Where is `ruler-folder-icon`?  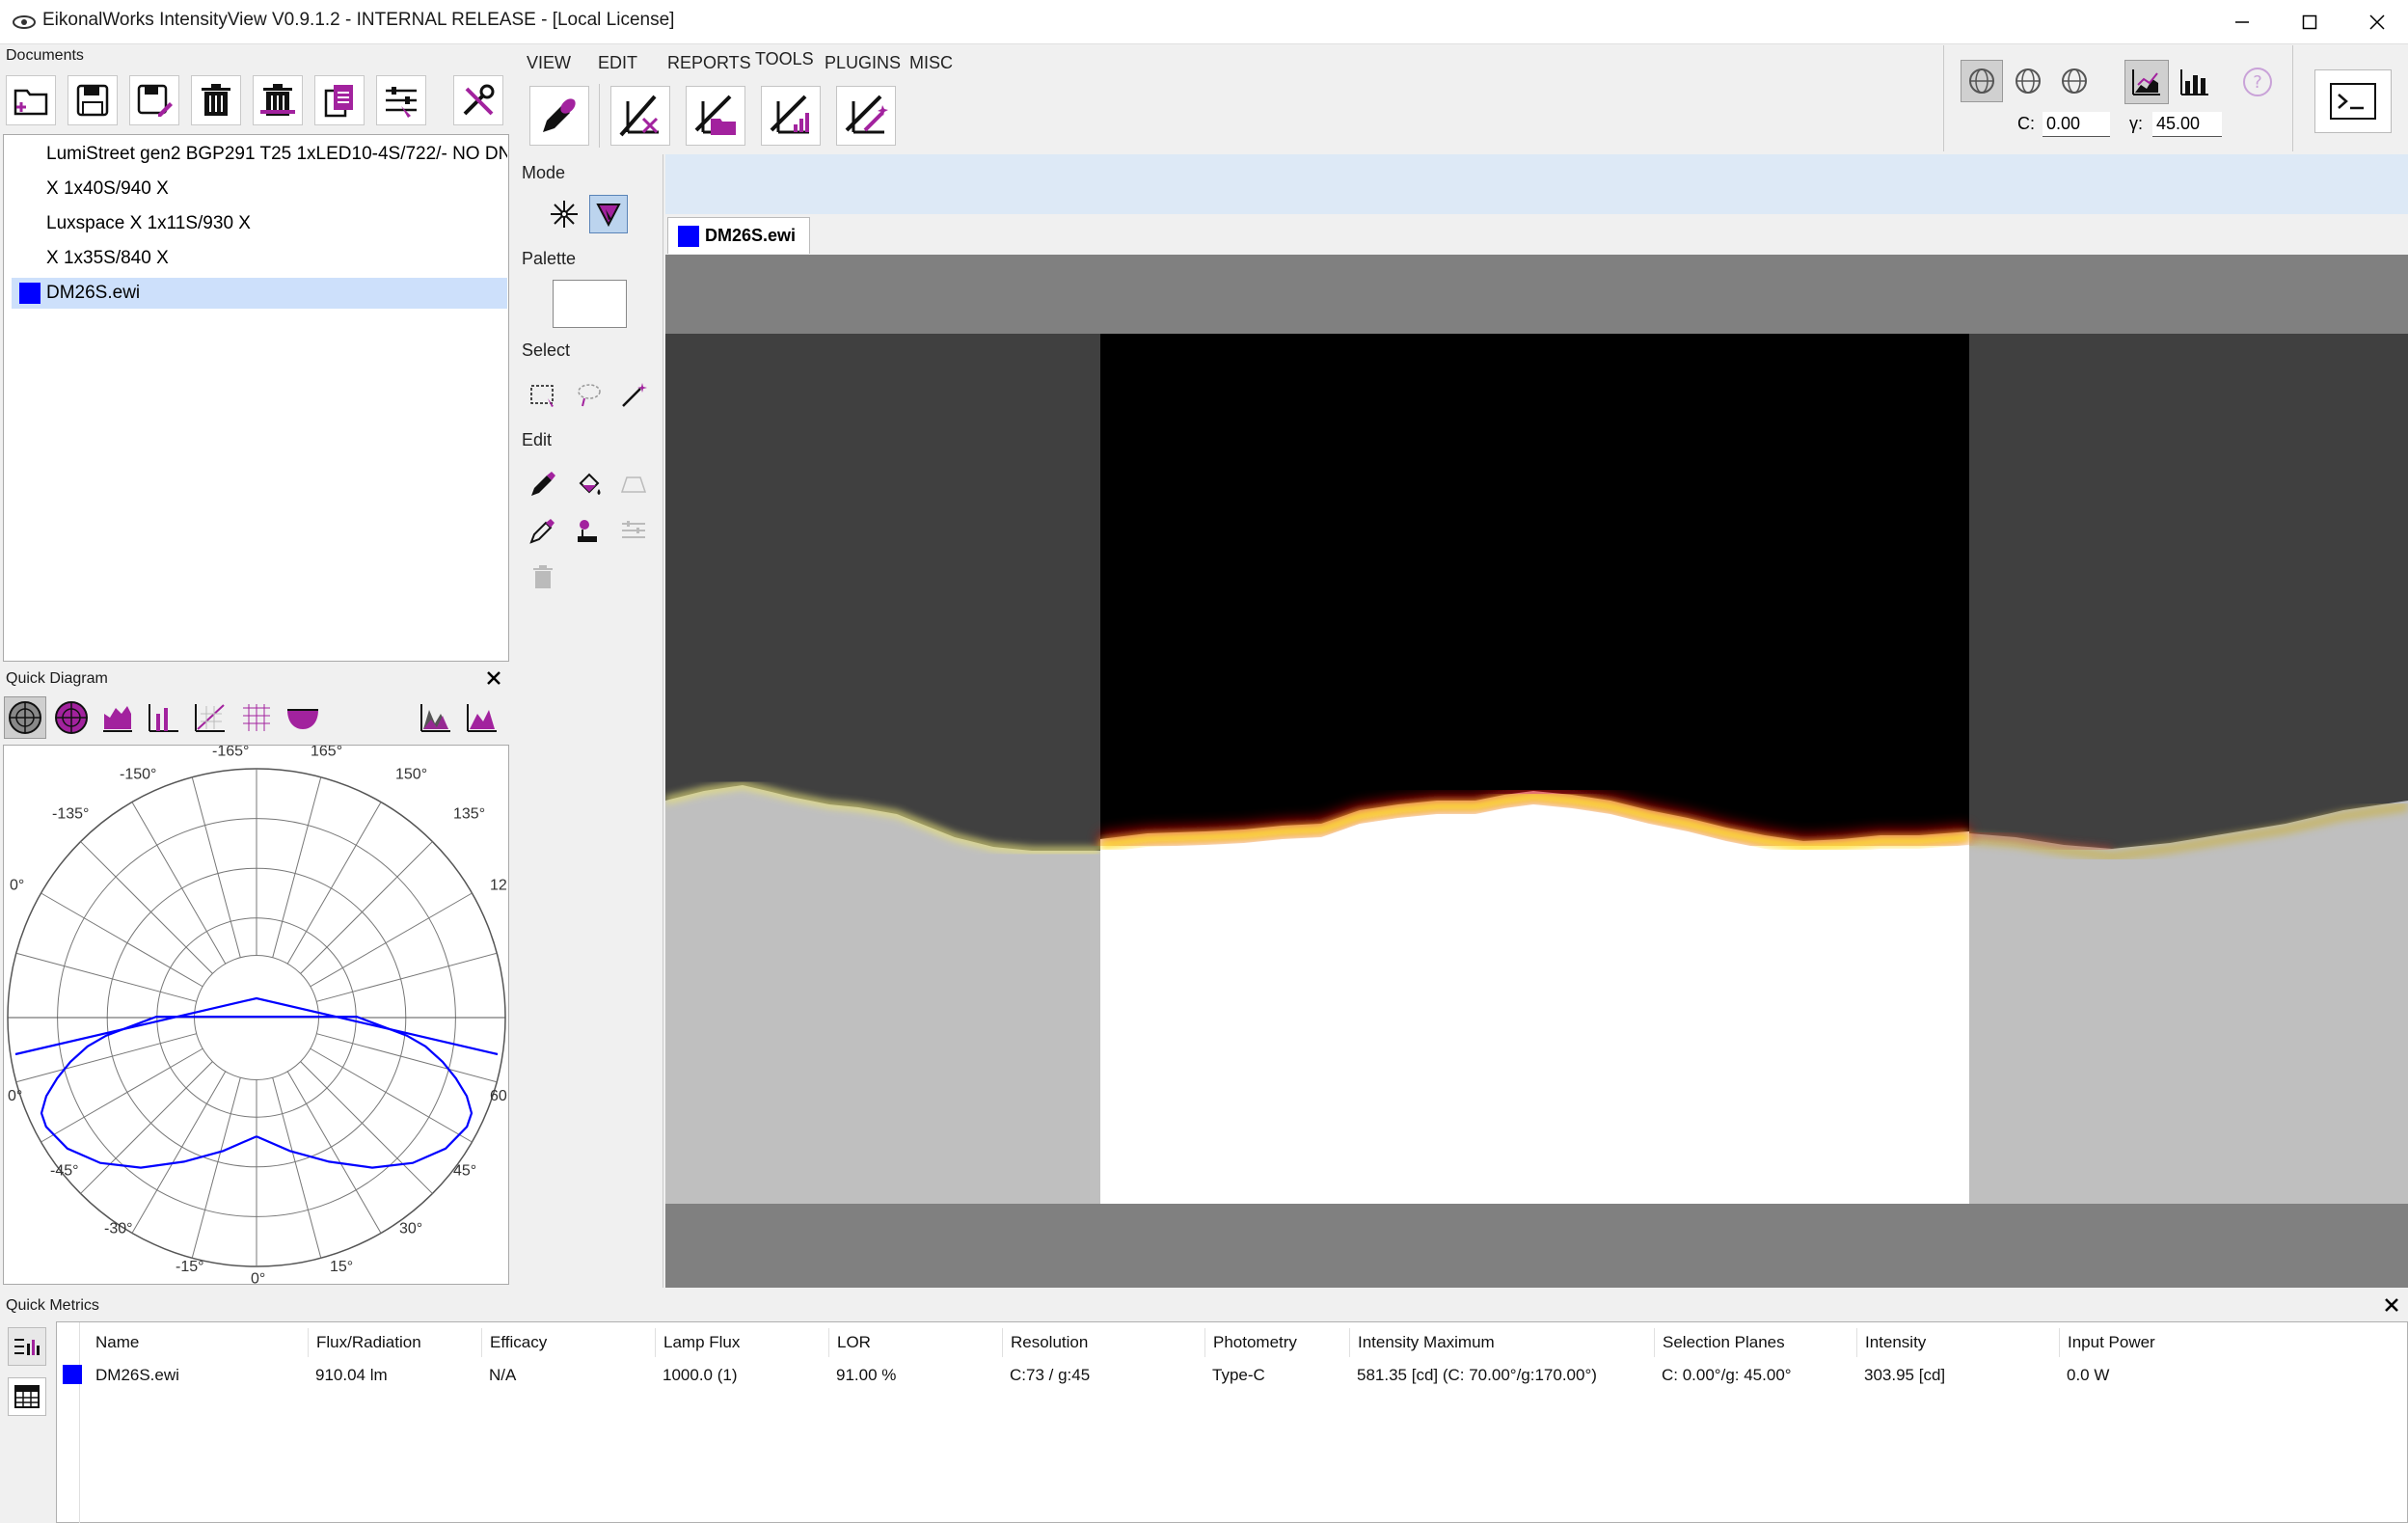
ruler-folder-icon is located at coordinates (715, 115).